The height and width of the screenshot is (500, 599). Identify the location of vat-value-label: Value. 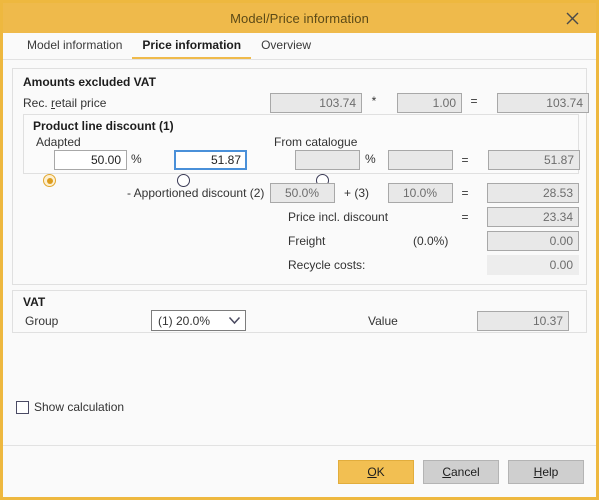
(383, 321).